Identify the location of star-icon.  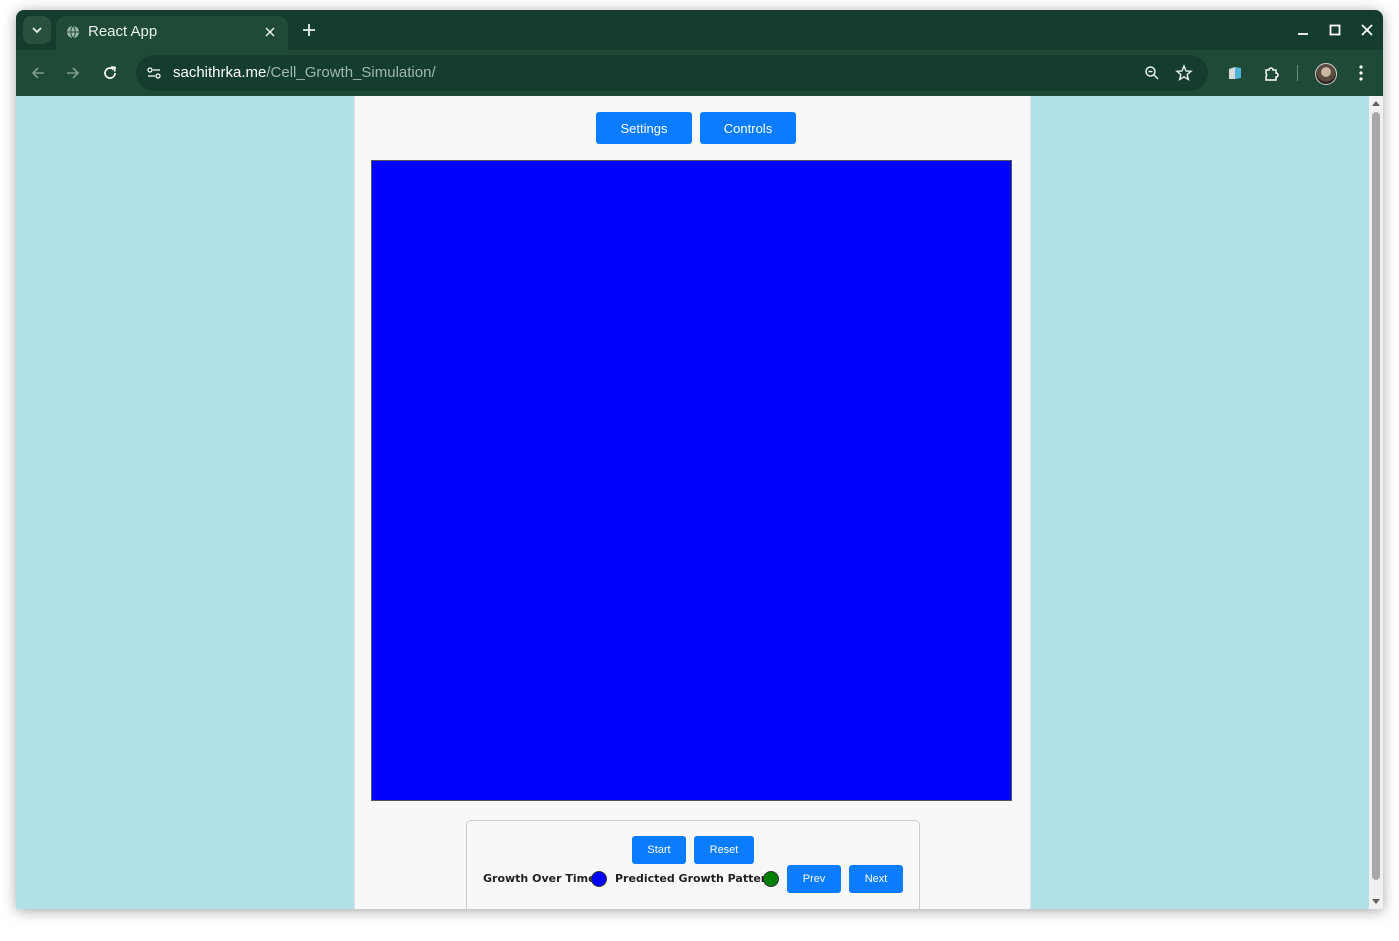
(1184, 72).